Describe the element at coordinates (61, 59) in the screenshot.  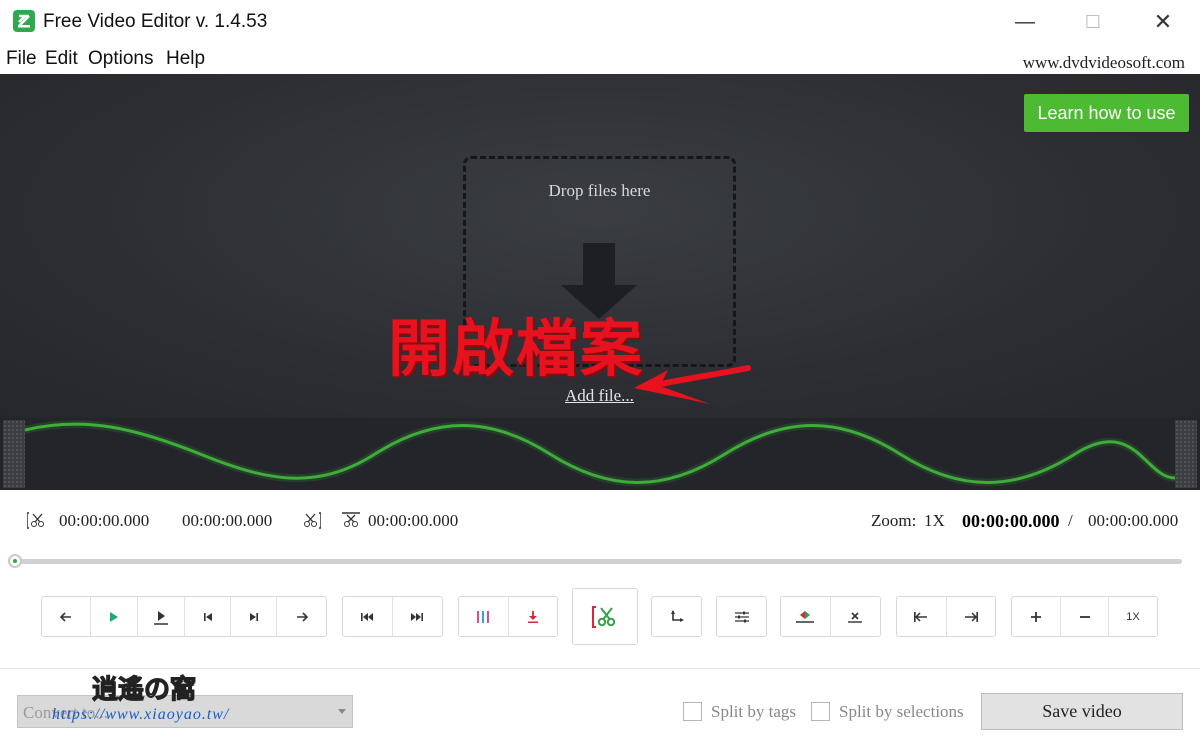
I see `menu-edit: Edit` at that location.